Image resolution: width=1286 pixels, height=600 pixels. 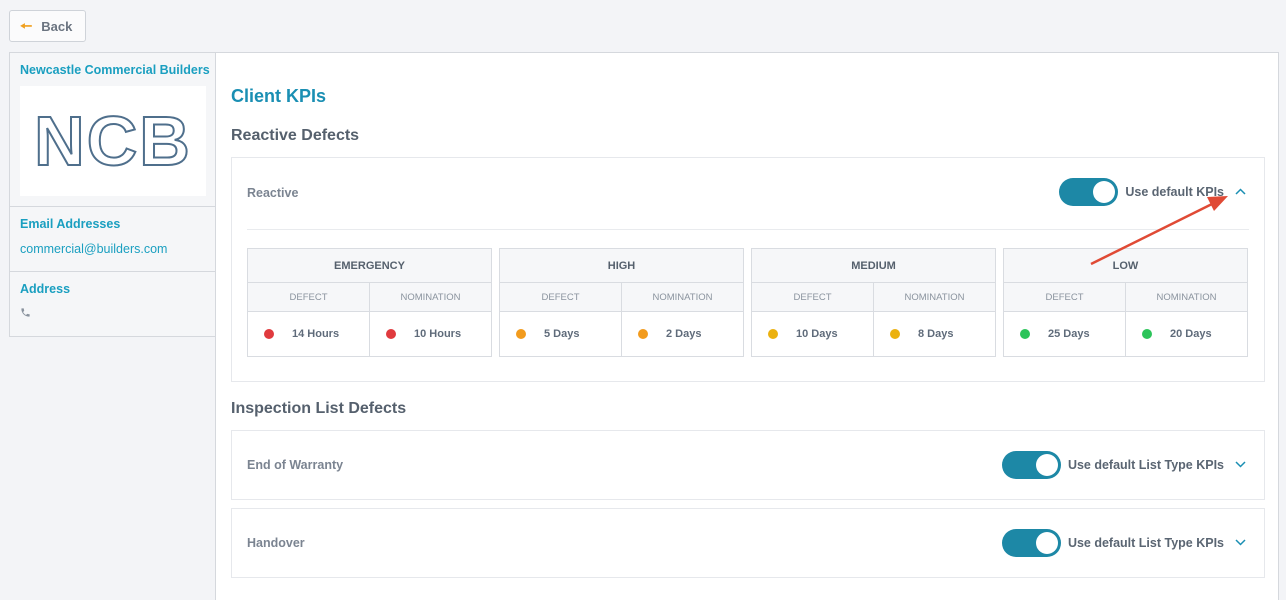 I want to click on kpi-values: 10 Days 8 Days, so click(x=873, y=334).